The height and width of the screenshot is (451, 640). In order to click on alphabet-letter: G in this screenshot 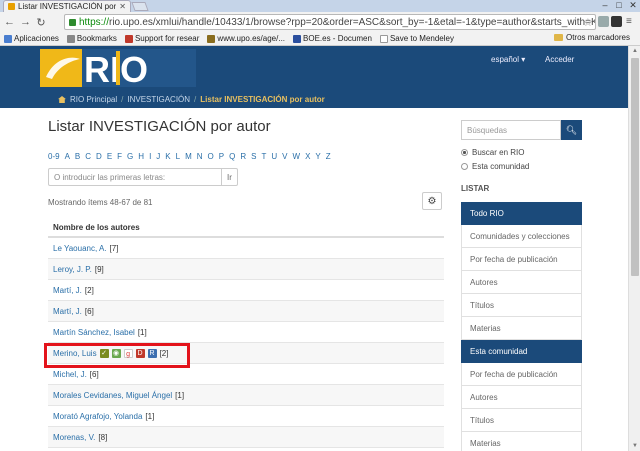, I will do `click(130, 156)`.